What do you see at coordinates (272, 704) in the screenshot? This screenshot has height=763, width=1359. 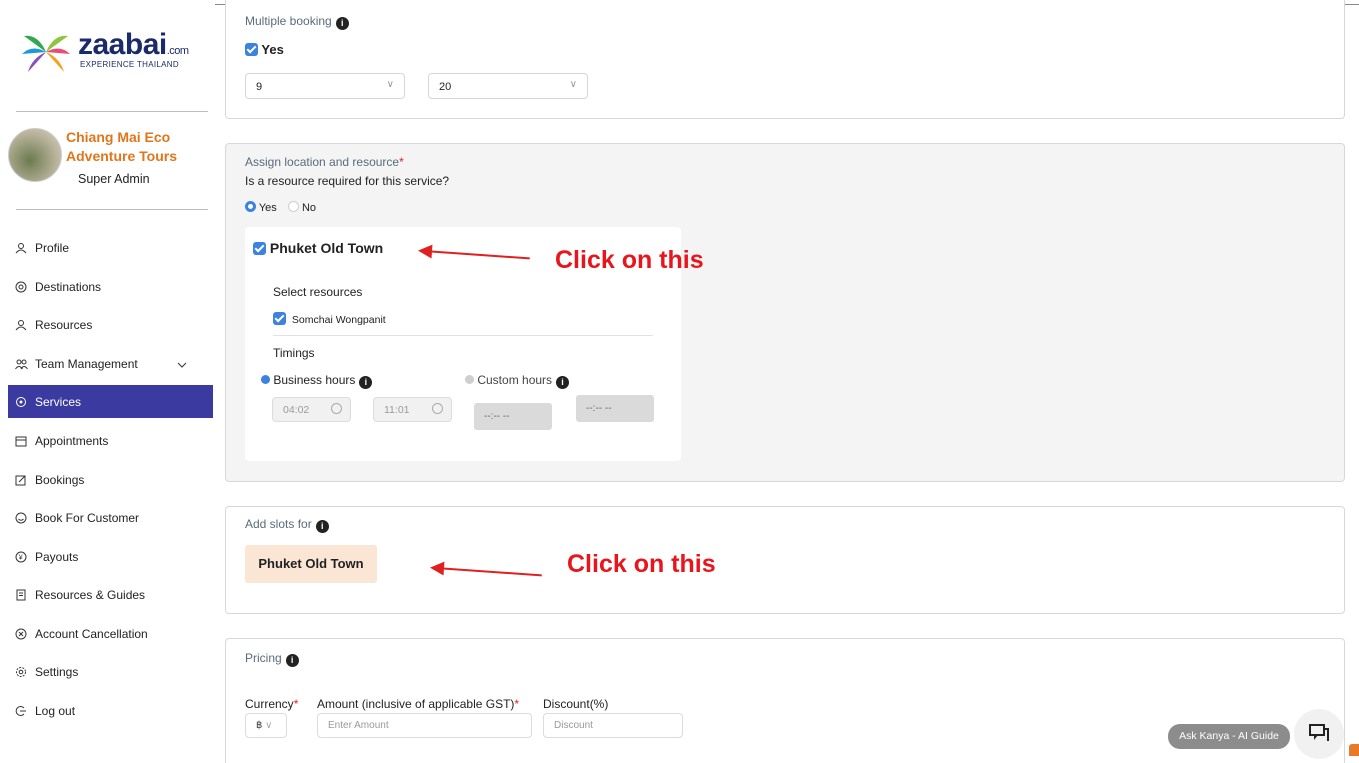 I see `currency-label: Currency*` at bounding box center [272, 704].